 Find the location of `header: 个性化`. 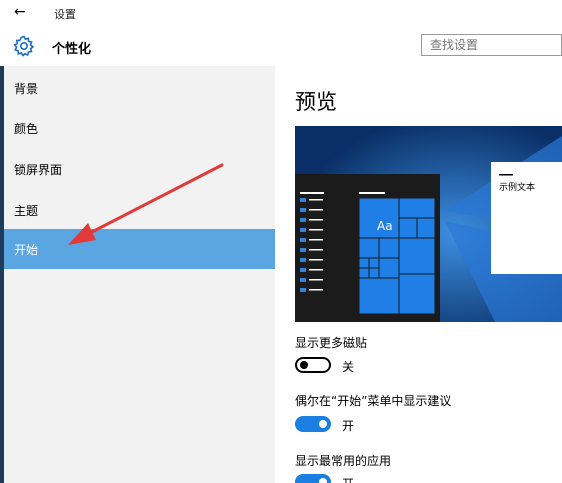

header: 个性化 is located at coordinates (281, 46).